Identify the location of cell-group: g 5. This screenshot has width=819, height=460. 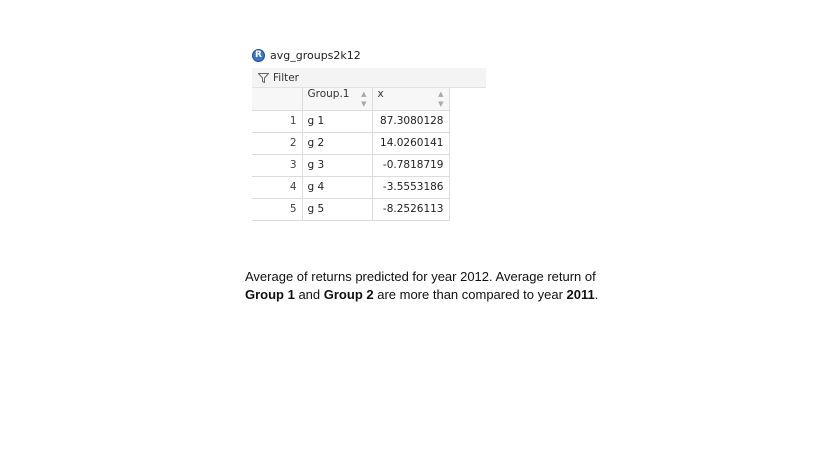
(337, 209).